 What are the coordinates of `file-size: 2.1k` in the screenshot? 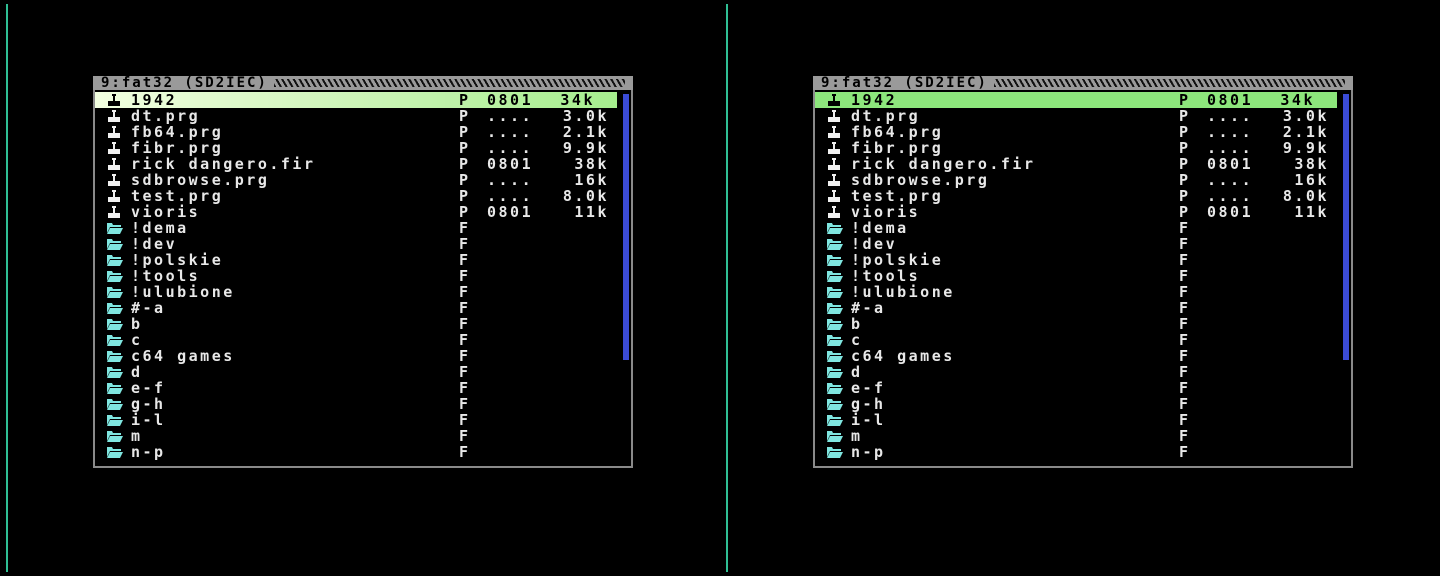 It's located at (1305, 132).